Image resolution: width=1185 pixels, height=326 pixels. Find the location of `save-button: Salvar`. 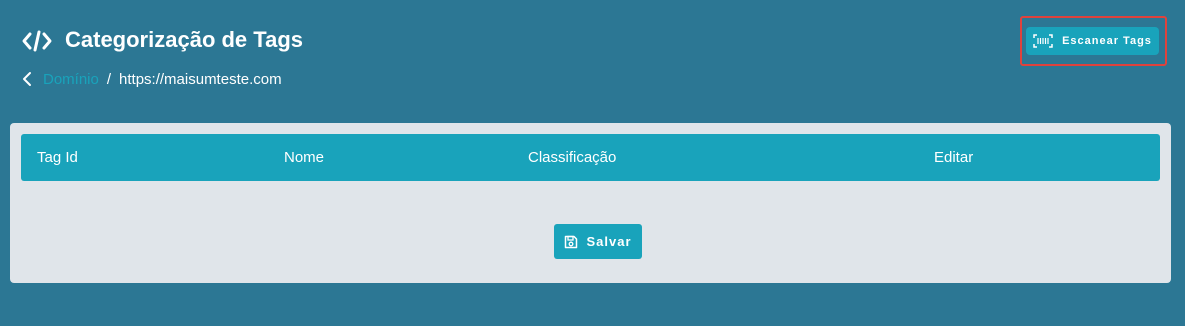

save-button: Salvar is located at coordinates (598, 241).